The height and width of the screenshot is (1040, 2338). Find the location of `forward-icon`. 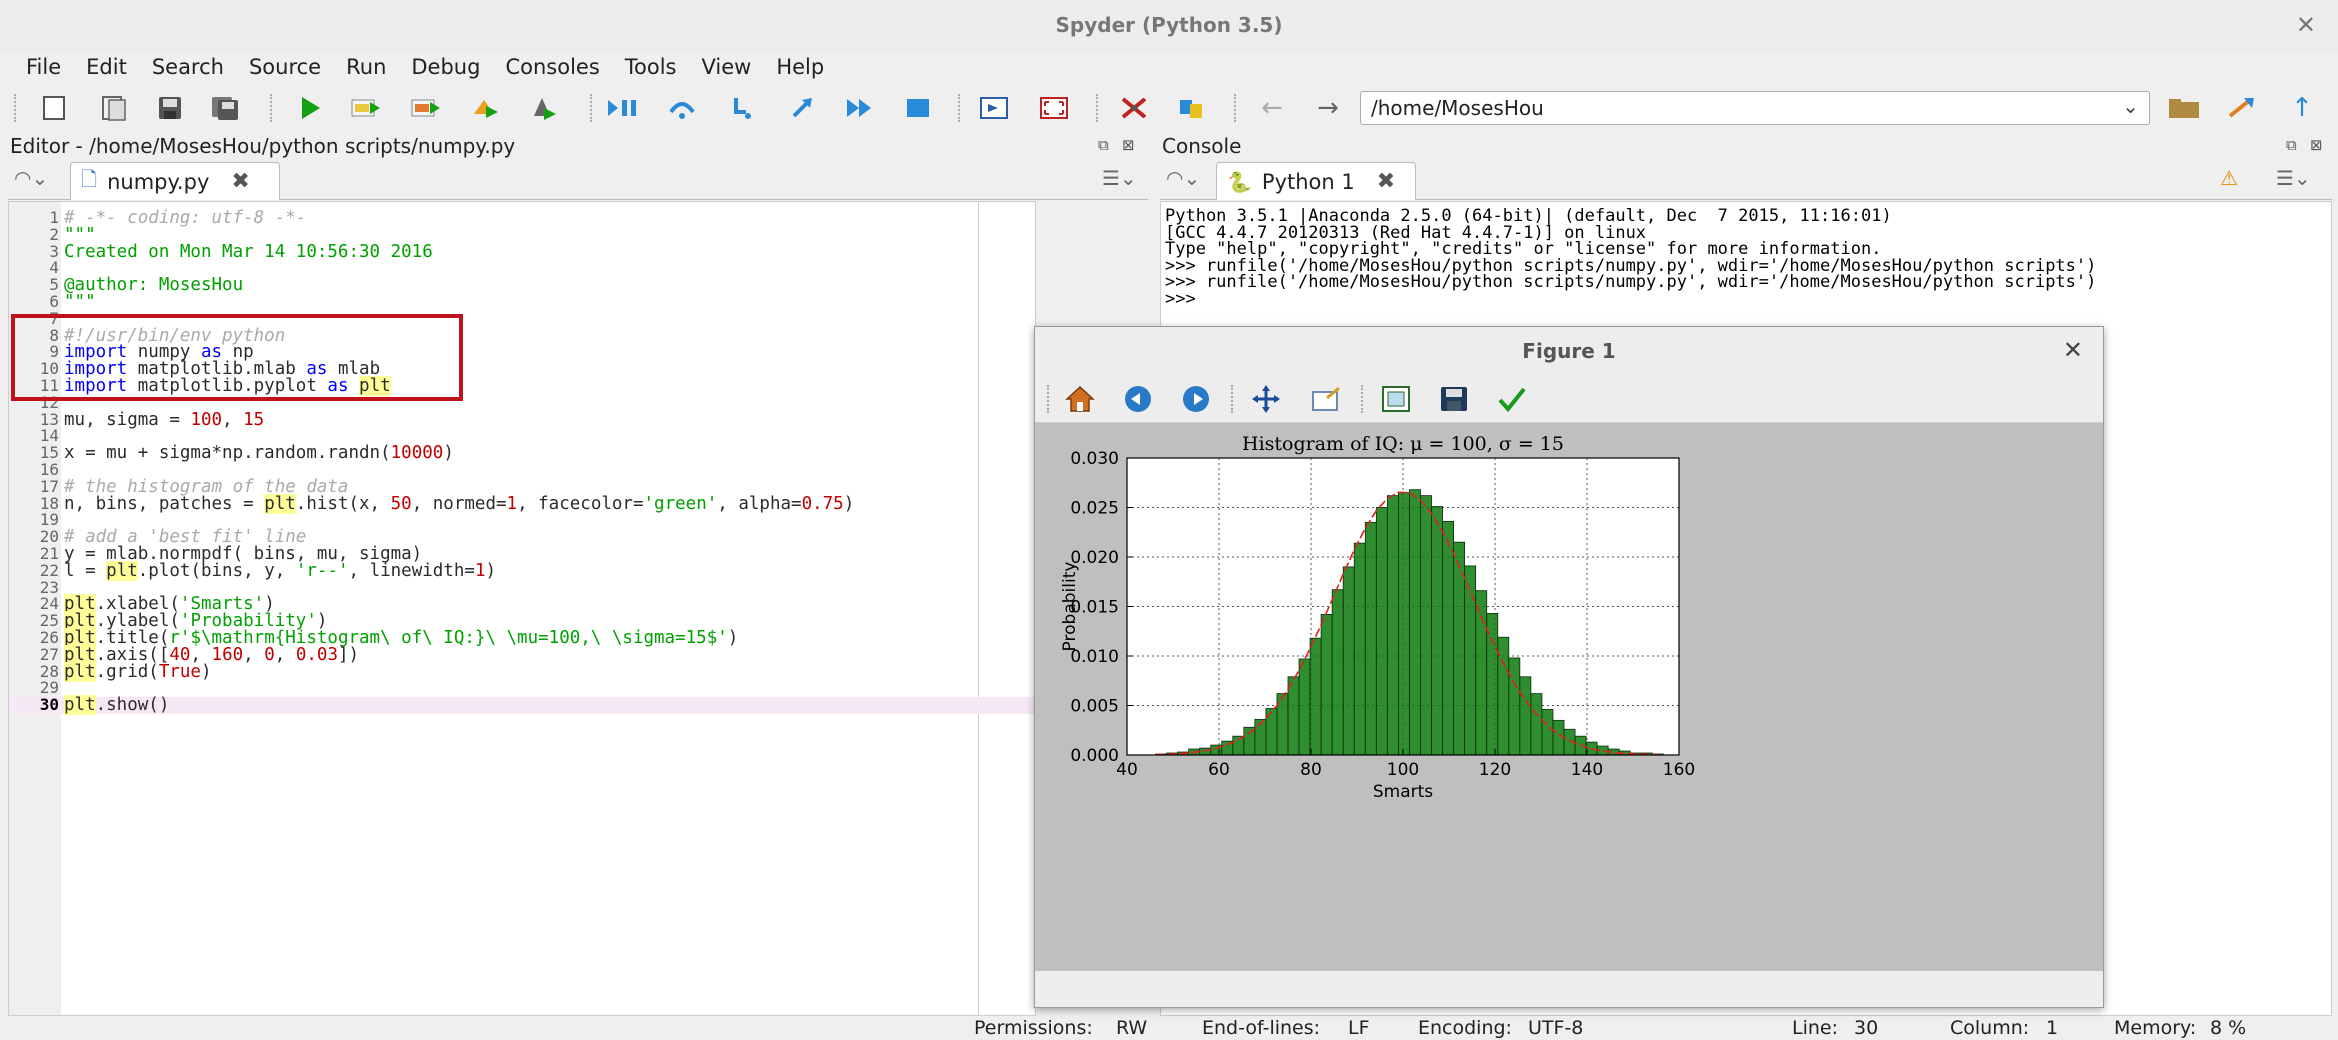

forward-icon is located at coordinates (1196, 399).